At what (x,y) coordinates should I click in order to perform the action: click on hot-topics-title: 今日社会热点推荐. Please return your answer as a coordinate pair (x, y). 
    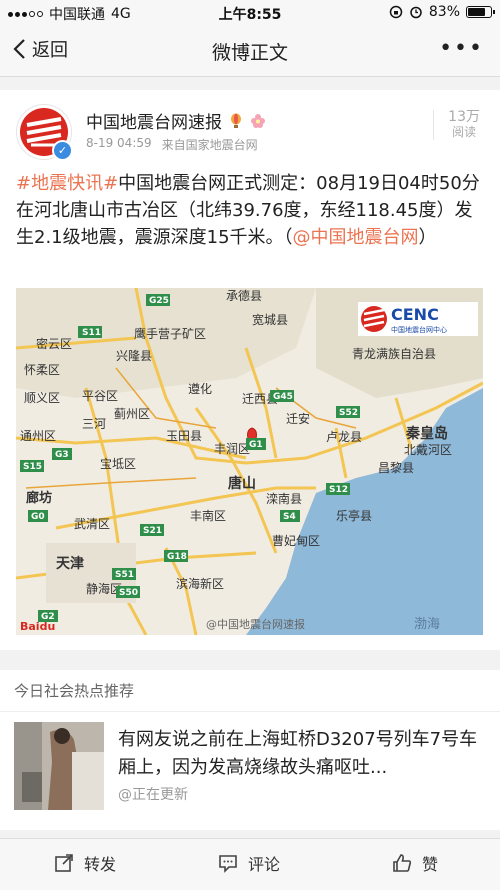
    Looking at the image, I should click on (74, 691).